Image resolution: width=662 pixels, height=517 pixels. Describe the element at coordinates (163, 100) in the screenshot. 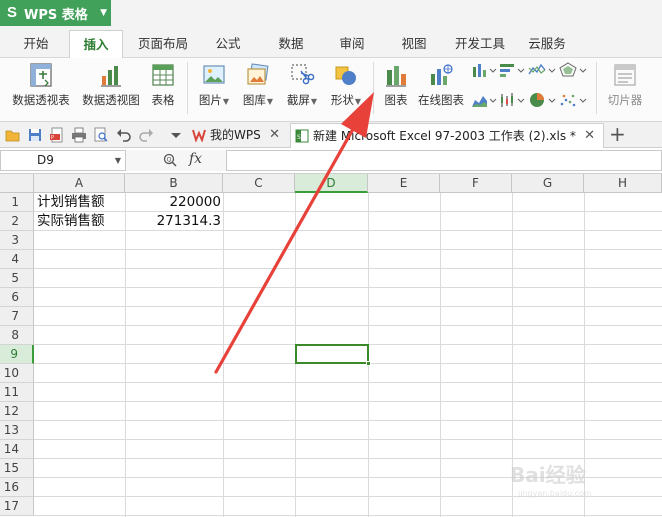

I see `table-label: 表格` at that location.